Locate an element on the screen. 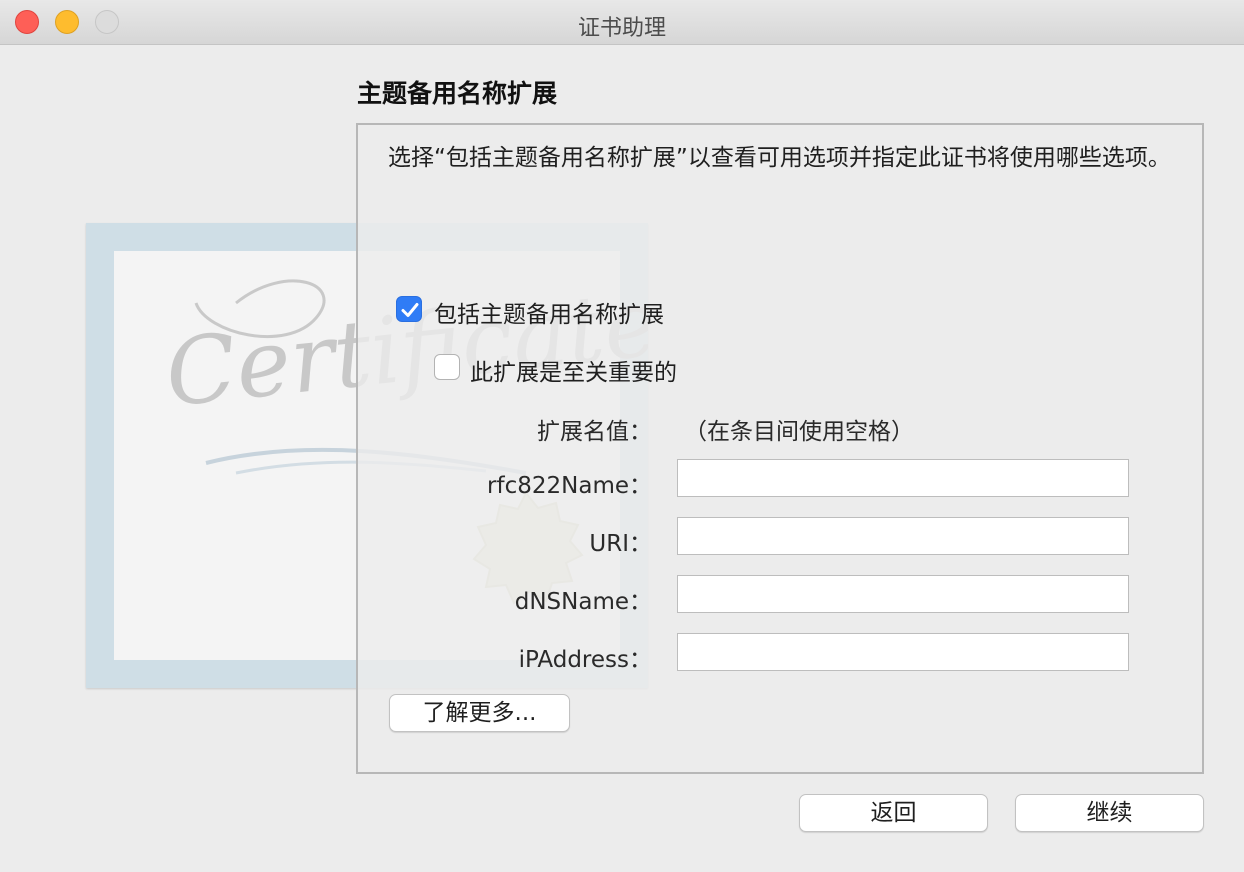 This screenshot has width=1244, height=872. include-san-label: 包括主题备用名称扩展 is located at coordinates (549, 312).